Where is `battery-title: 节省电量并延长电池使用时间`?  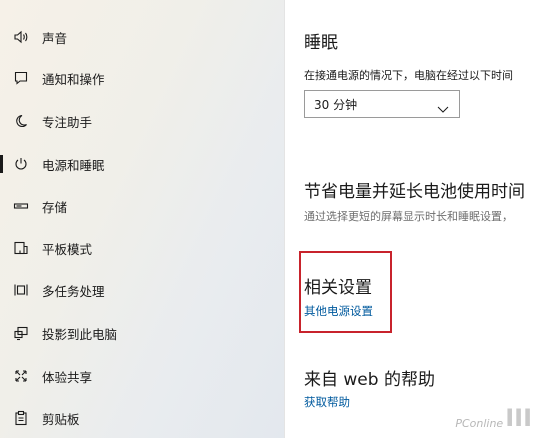 battery-title: 节省电量并延长电池使用时间 is located at coordinates (414, 192).